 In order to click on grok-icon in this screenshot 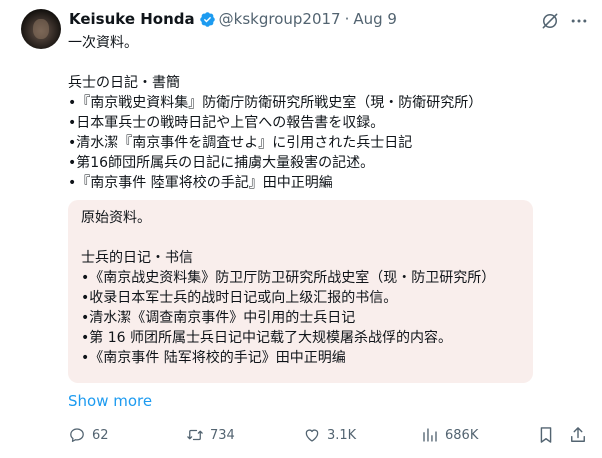, I will do `click(550, 21)`.